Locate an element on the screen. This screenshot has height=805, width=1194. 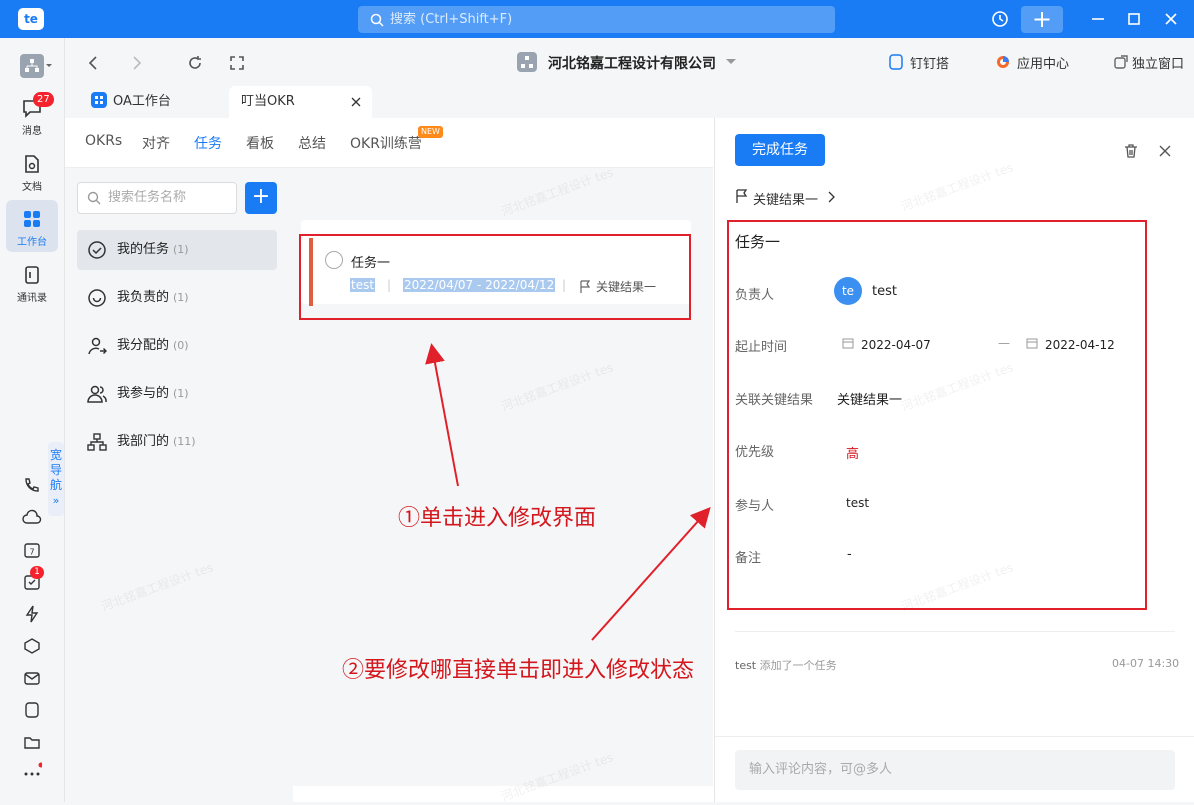
arrow-step1 is located at coordinates (442, 415).